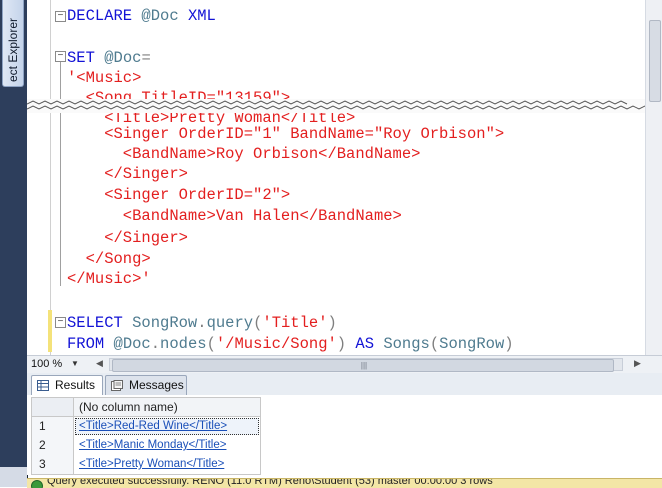 This screenshot has width=662, height=488. I want to click on table-row: 3 <Title>Pretty Woman</Title>, so click(146, 465).